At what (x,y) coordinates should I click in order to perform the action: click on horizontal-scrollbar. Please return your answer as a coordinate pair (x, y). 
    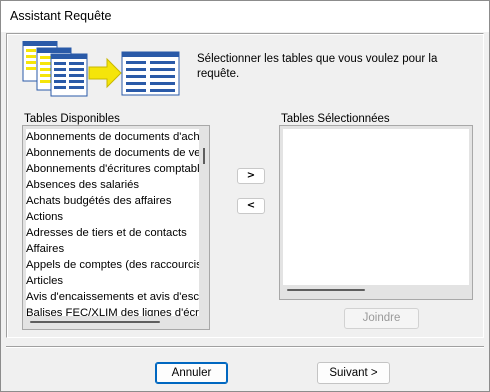
    Looking at the image, I should click on (112, 322).